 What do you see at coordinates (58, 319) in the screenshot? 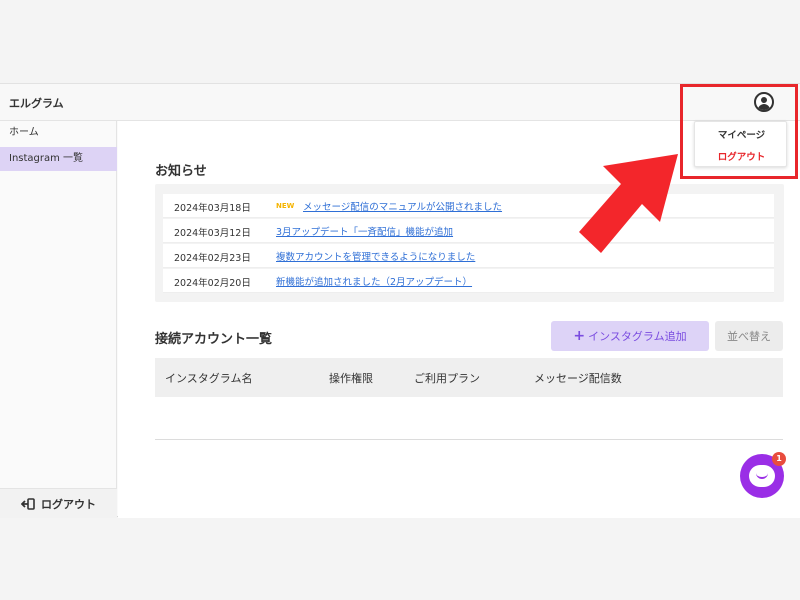
I see `sidebar: ホーム Instagram 一覧 ログアウト` at bounding box center [58, 319].